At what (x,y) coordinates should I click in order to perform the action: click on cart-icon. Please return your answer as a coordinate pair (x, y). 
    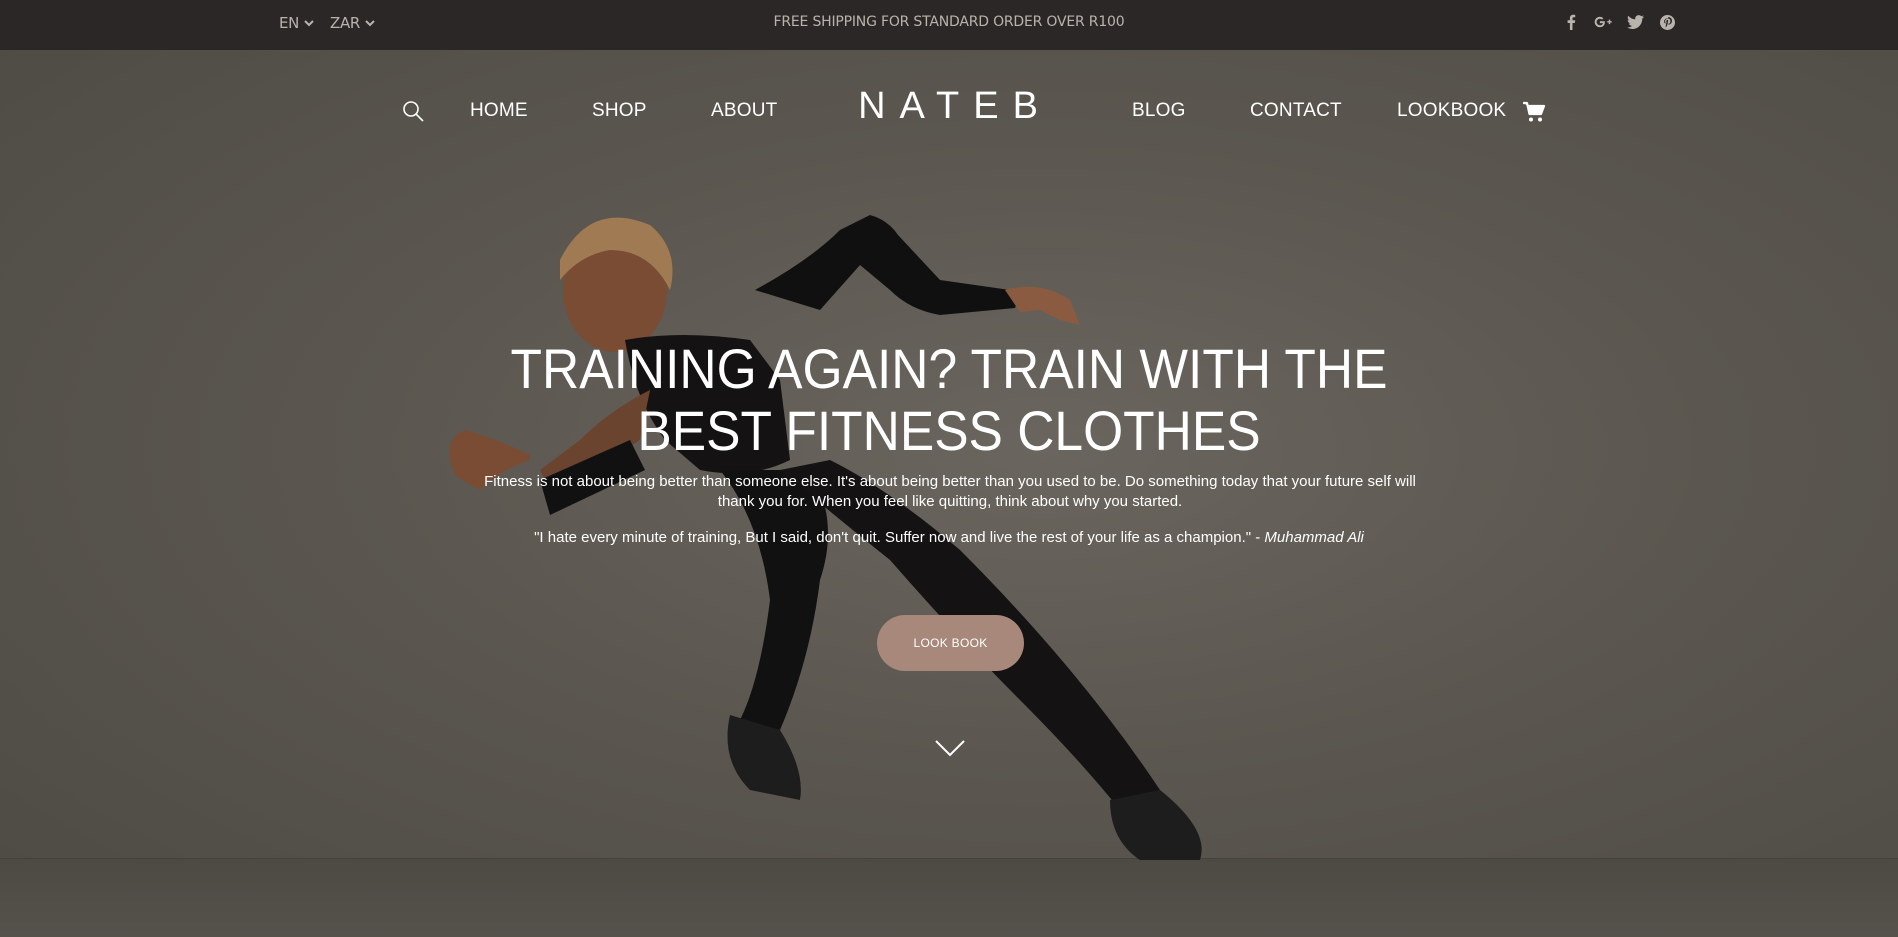
    Looking at the image, I should click on (1534, 112).